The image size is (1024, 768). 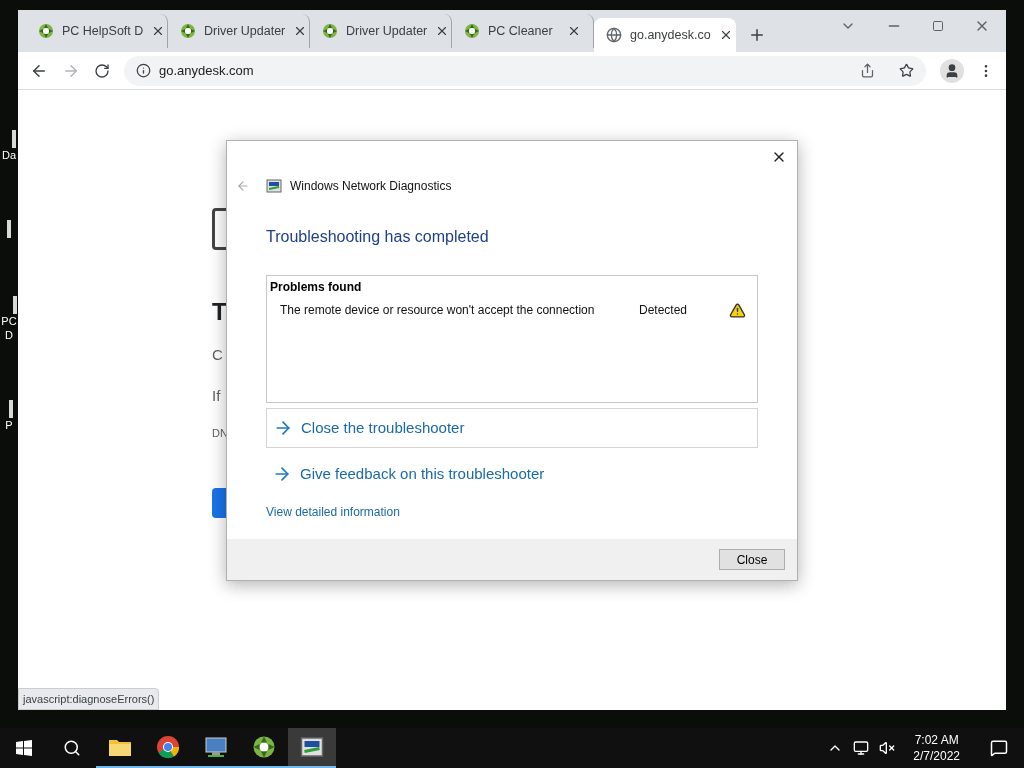 I want to click on page-text: If, so click(x=217, y=395).